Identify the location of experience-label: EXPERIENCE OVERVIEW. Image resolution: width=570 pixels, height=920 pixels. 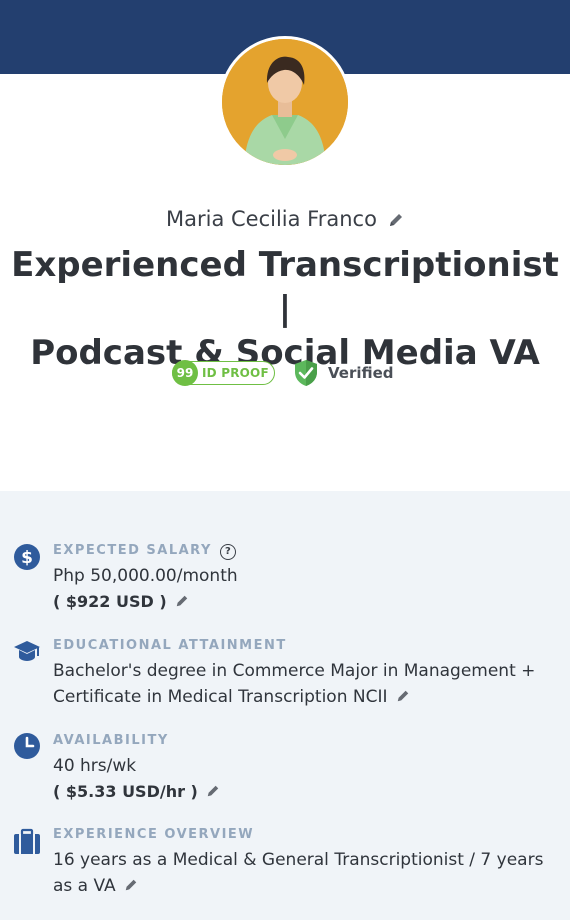
(154, 834).